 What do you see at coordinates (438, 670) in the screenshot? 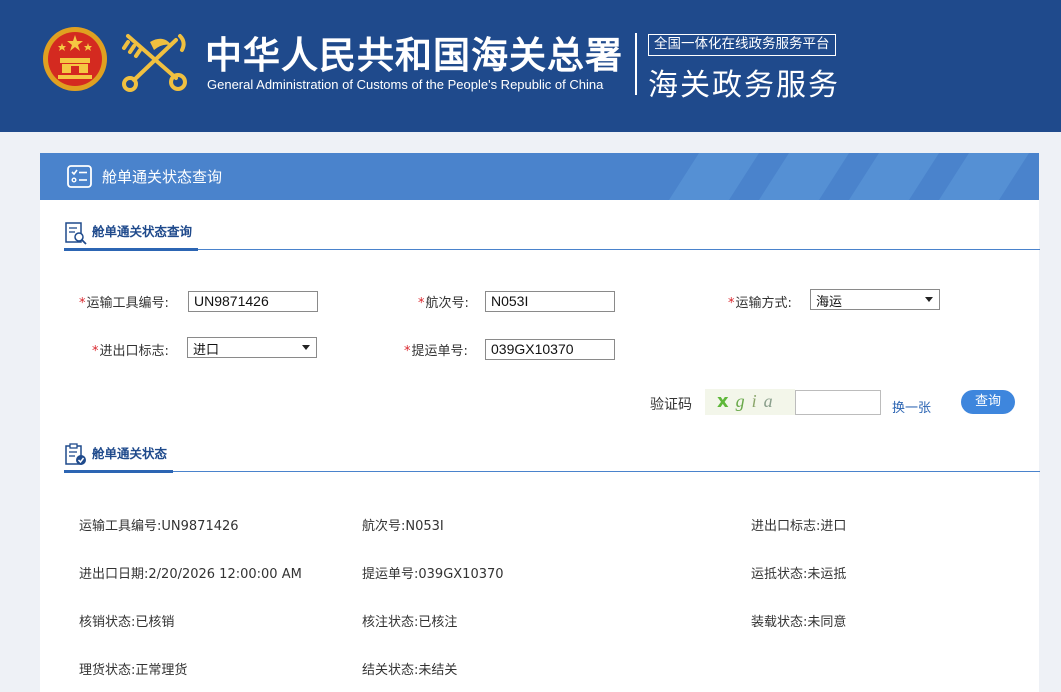
I see `status-field-value: 未结关` at bounding box center [438, 670].